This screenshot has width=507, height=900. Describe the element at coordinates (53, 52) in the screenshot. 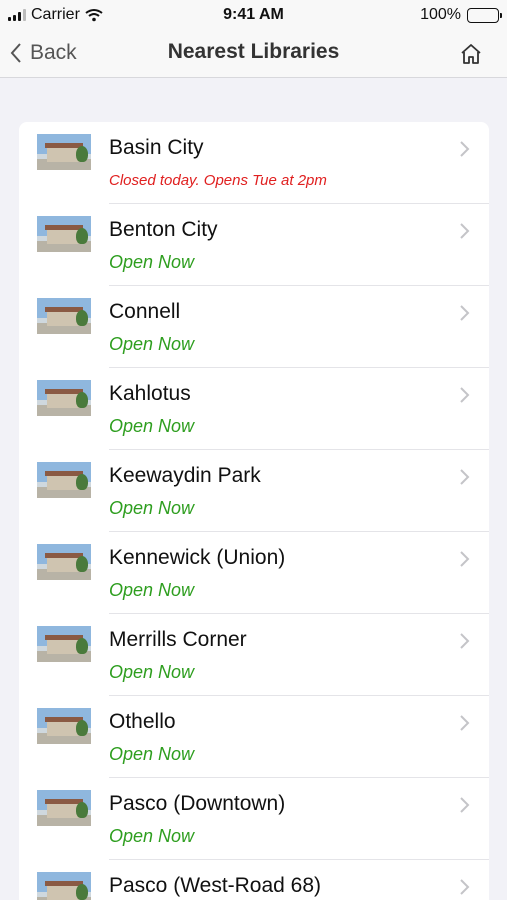

I see `back-label: Back` at that location.